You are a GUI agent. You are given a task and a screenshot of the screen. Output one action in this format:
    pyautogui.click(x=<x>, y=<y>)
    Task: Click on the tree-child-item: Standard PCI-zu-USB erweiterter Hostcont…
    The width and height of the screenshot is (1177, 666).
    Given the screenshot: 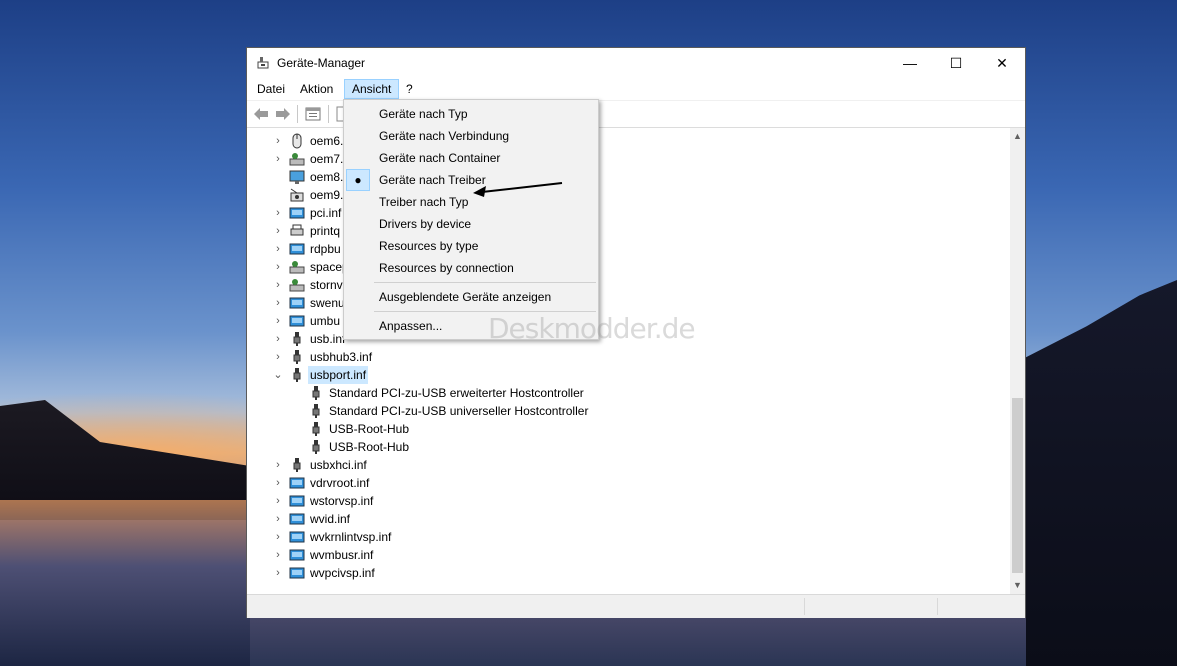 What is the action you would take?
    pyautogui.click(x=628, y=393)
    